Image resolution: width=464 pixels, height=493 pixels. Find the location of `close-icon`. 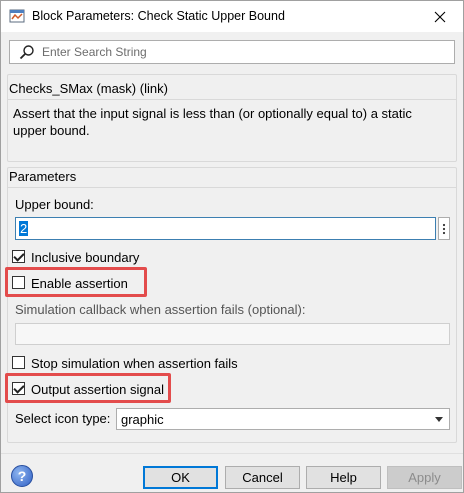

close-icon is located at coordinates (440, 16).